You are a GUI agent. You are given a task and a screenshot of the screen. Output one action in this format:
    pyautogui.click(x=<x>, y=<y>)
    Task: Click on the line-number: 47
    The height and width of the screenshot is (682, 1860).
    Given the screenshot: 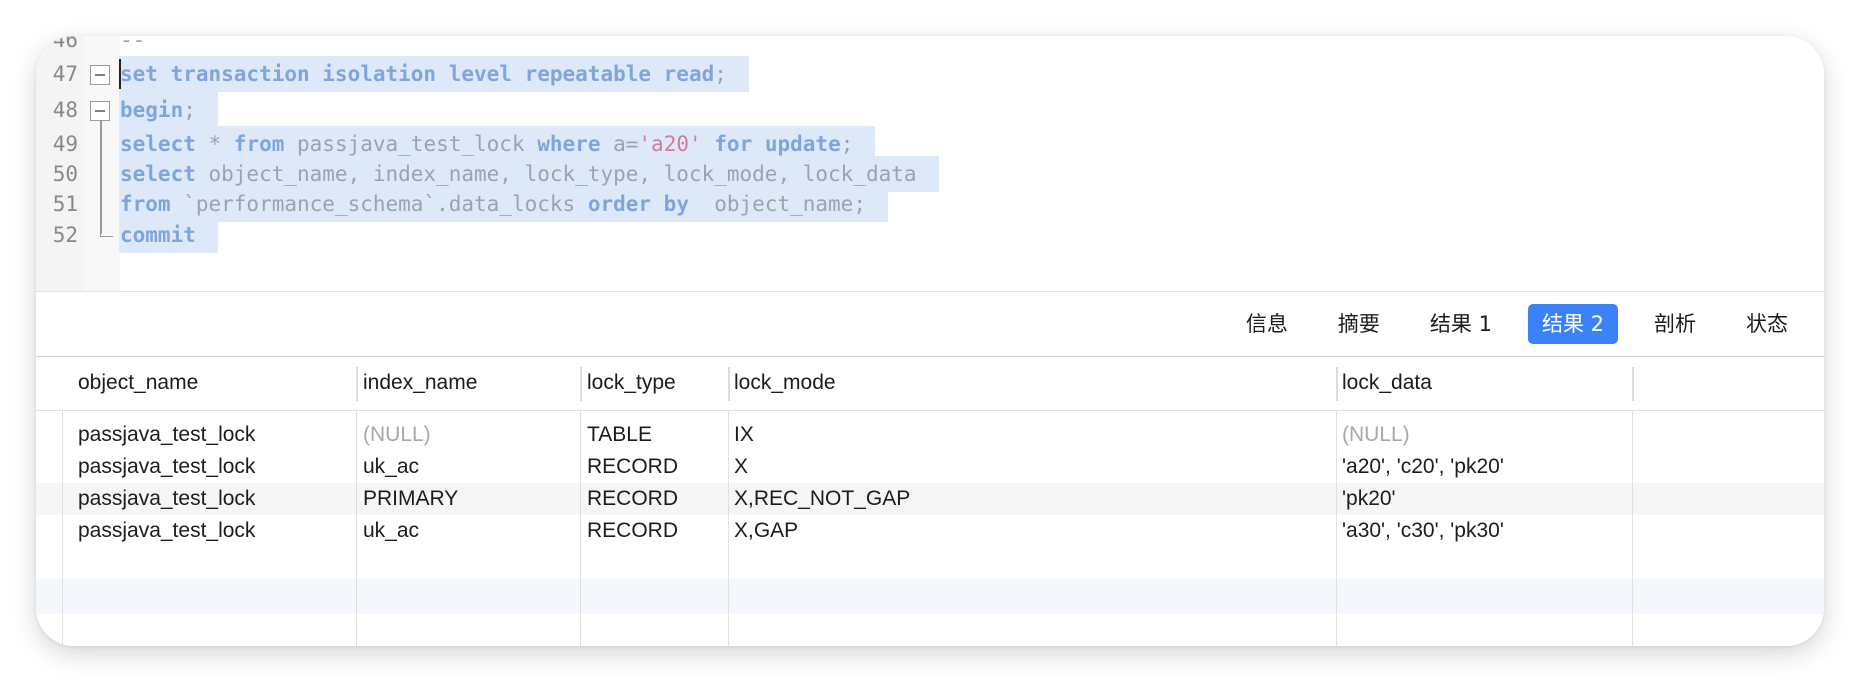 What is the action you would take?
    pyautogui.click(x=65, y=74)
    